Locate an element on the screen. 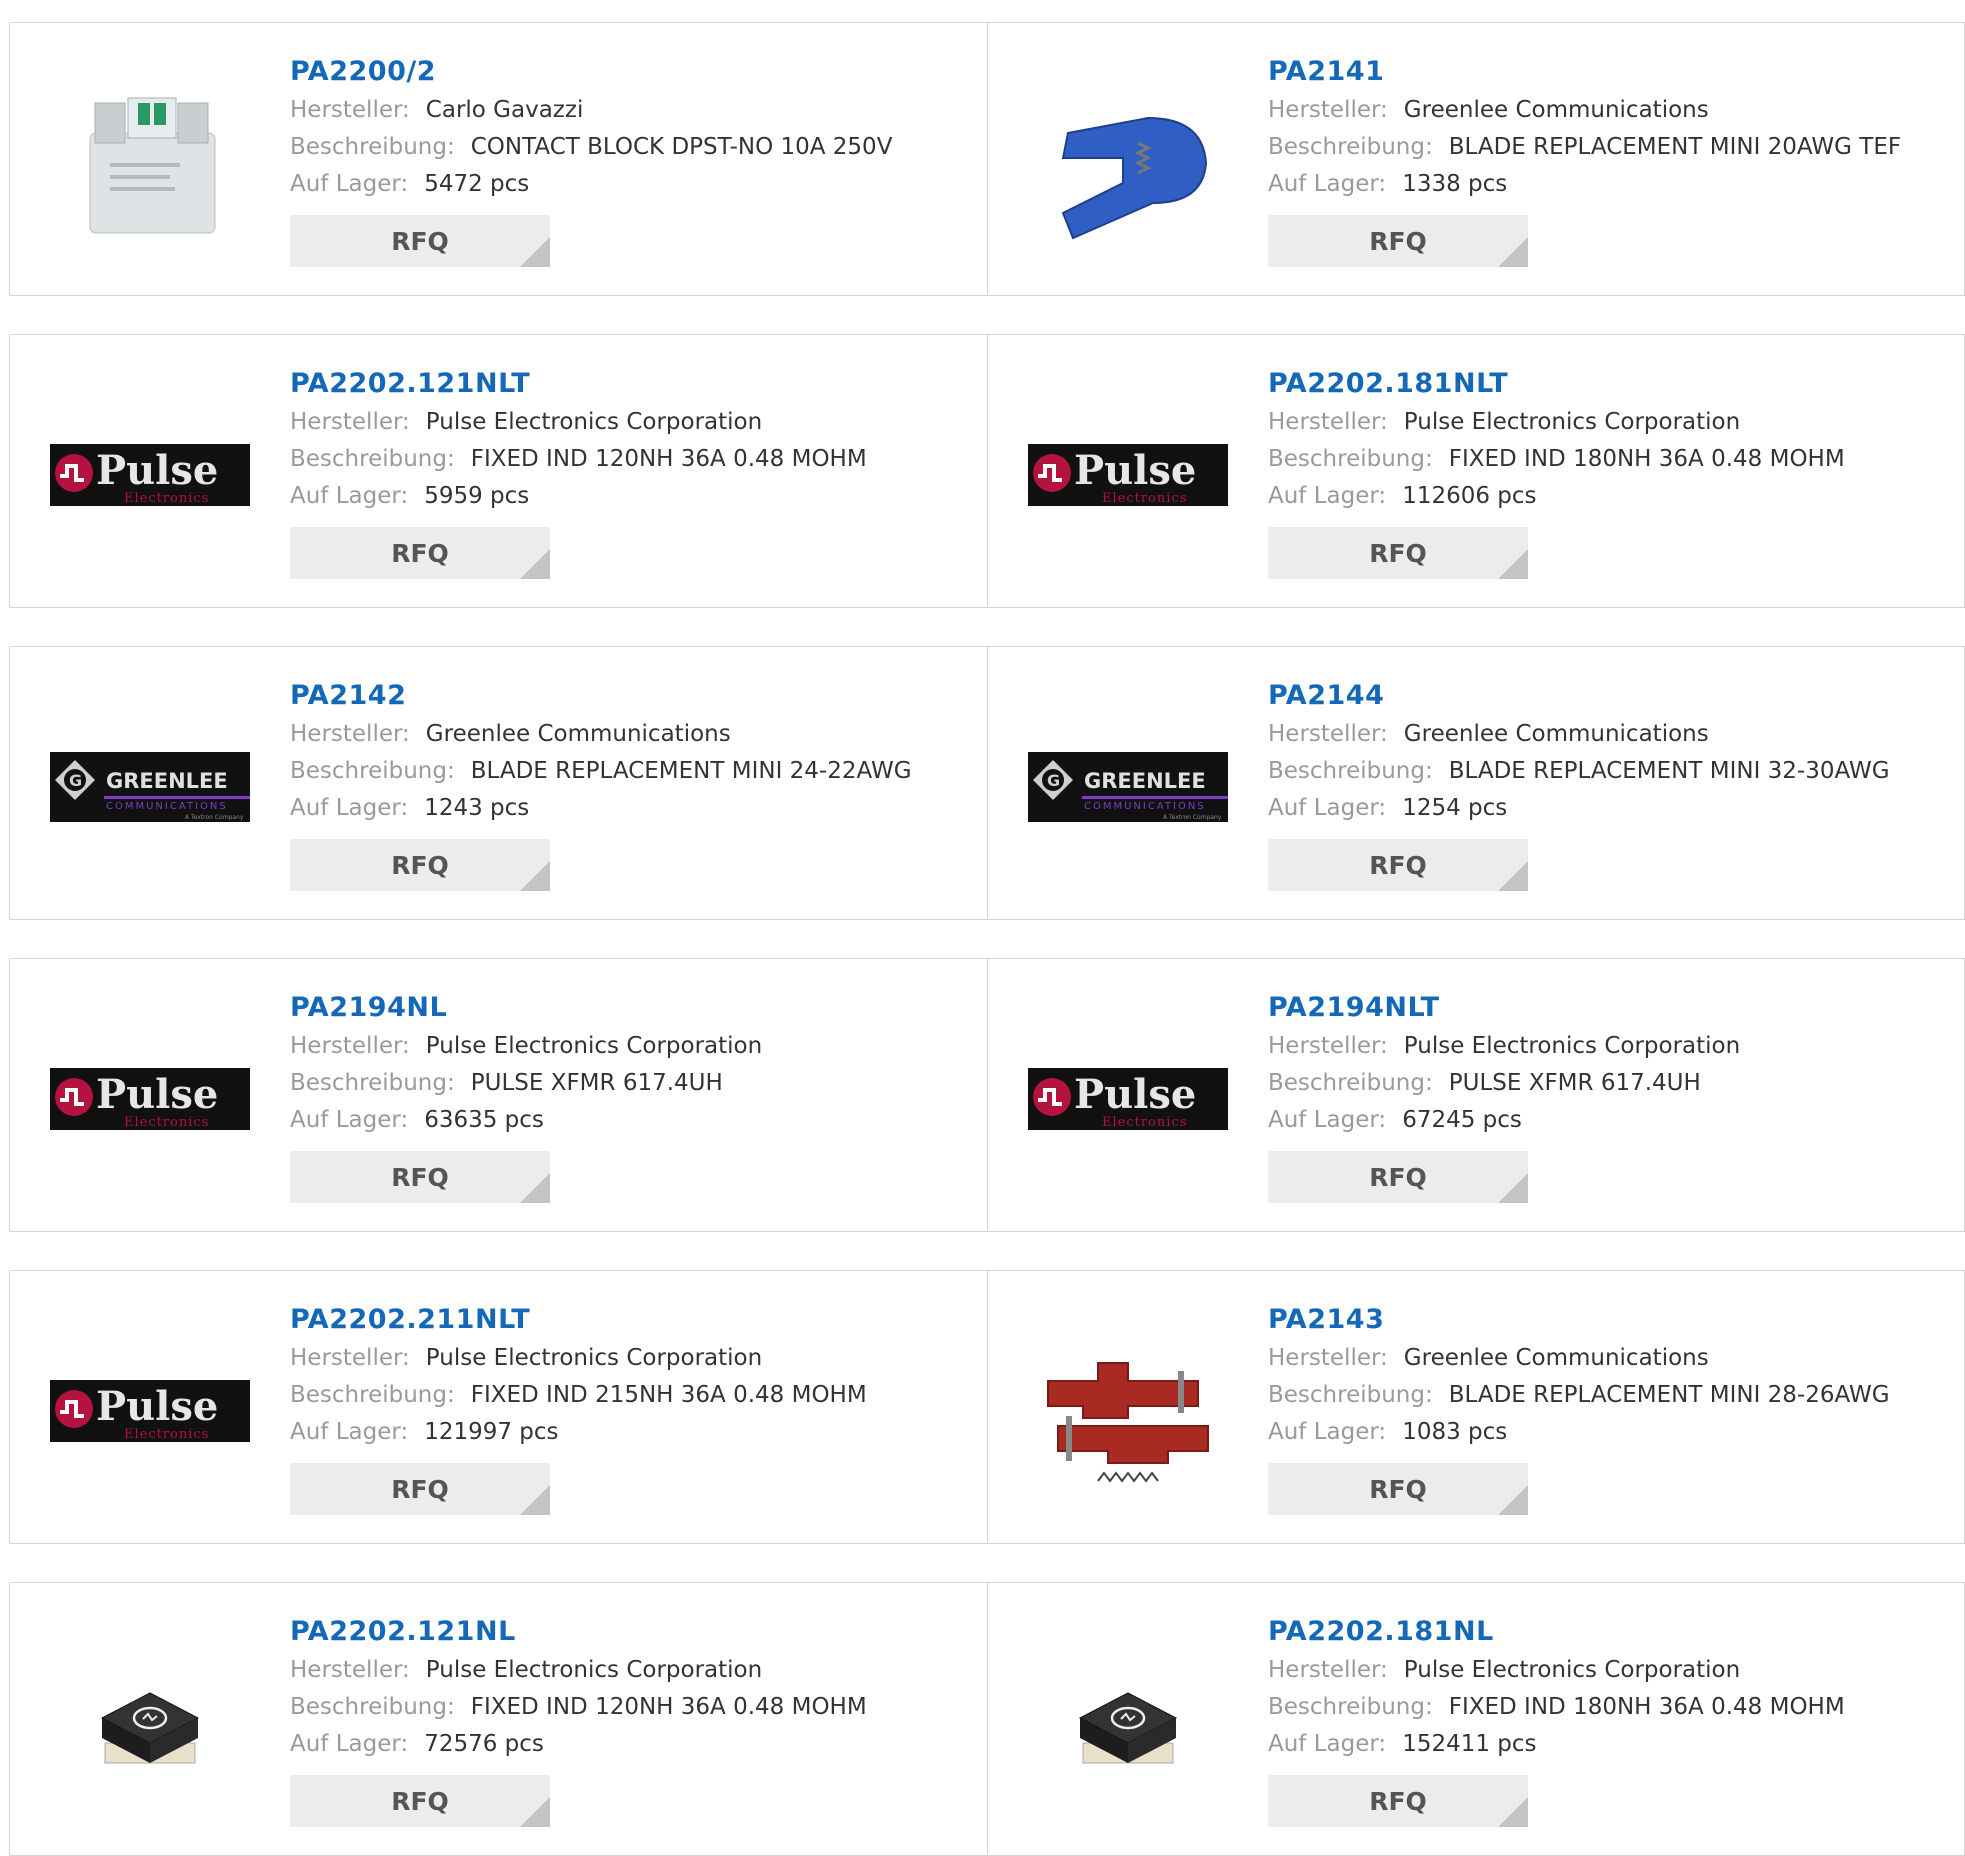 Image resolution: width=1965 pixels, height=1856 pixels. part-number-link: PA2202.211NLT is located at coordinates (633, 1320).